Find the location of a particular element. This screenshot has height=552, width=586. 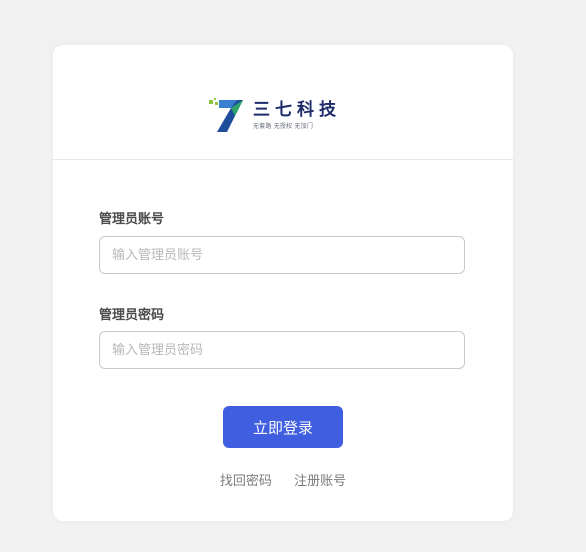

username-label: 管理员账号 is located at coordinates (132, 219).